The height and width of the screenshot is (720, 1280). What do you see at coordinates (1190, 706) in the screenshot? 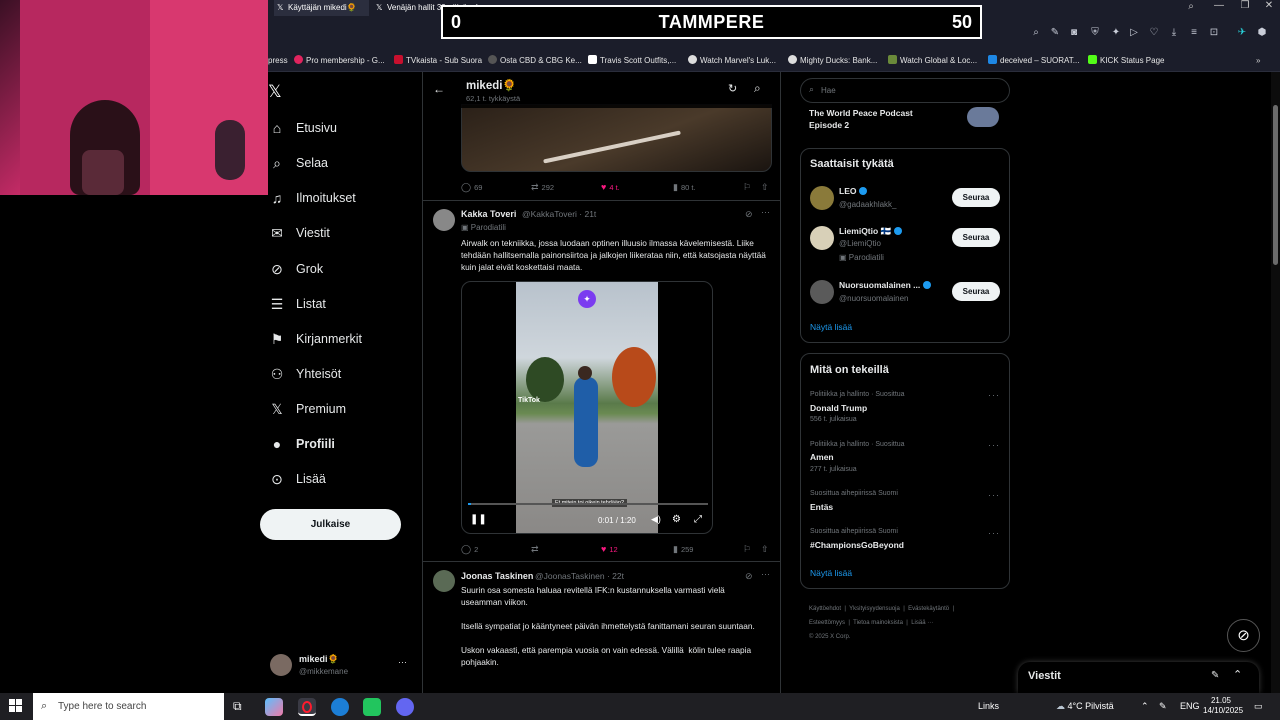
I see `language-indicator: ENG` at bounding box center [1190, 706].